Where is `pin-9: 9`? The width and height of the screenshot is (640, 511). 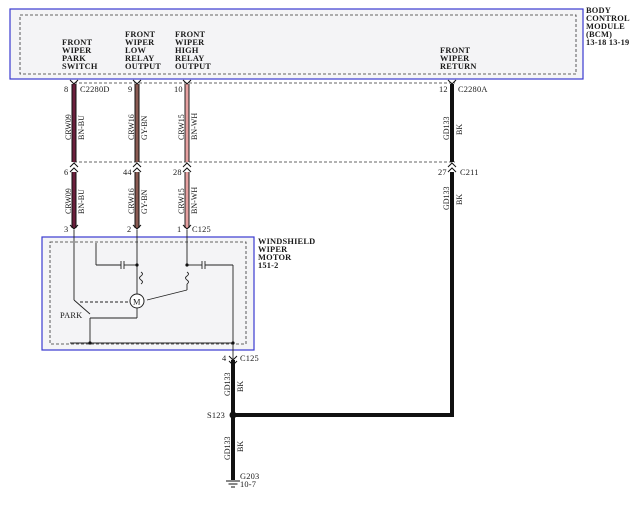 pin-9: 9 is located at coordinates (130, 89).